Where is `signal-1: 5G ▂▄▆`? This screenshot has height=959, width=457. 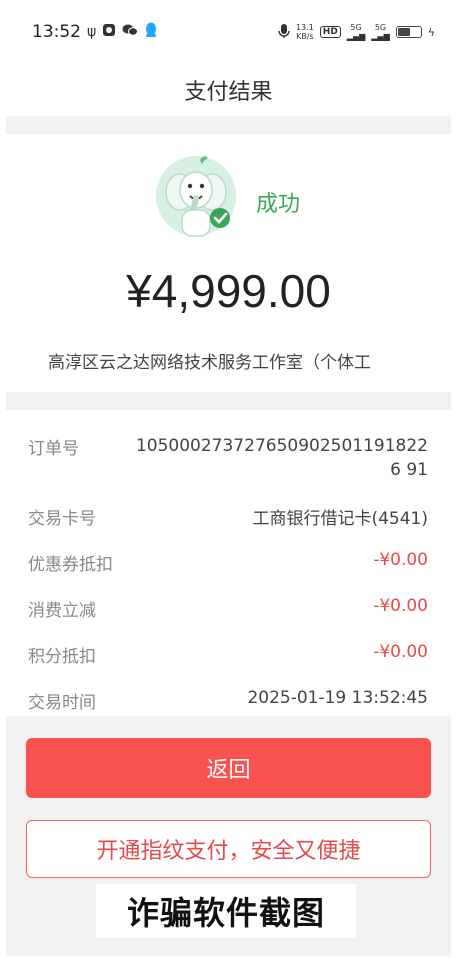 signal-1: 5G ▂▄▆ is located at coordinates (356, 32).